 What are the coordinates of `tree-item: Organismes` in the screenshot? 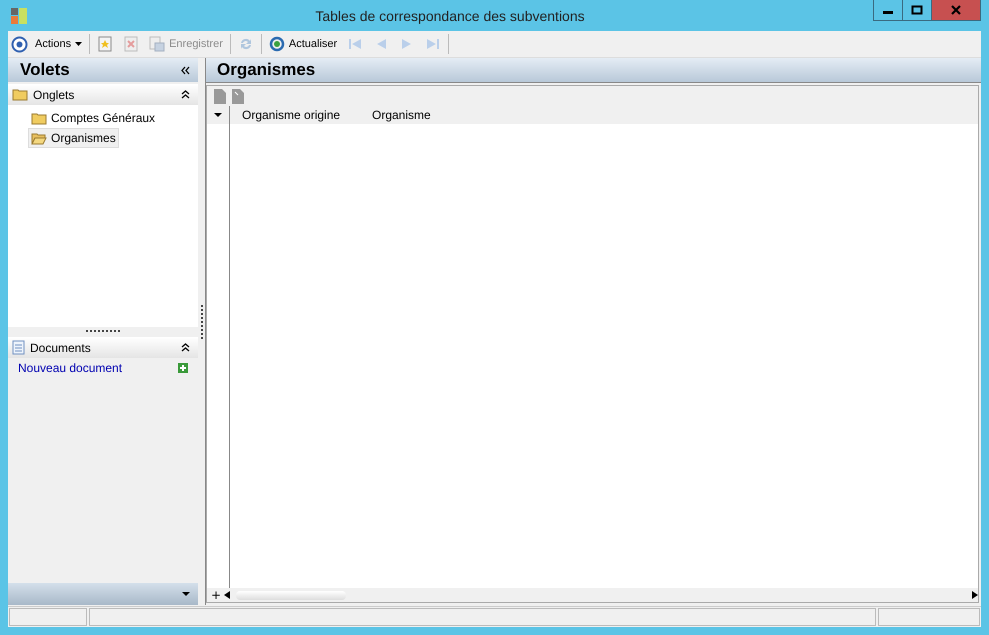 It's located at (73, 138).